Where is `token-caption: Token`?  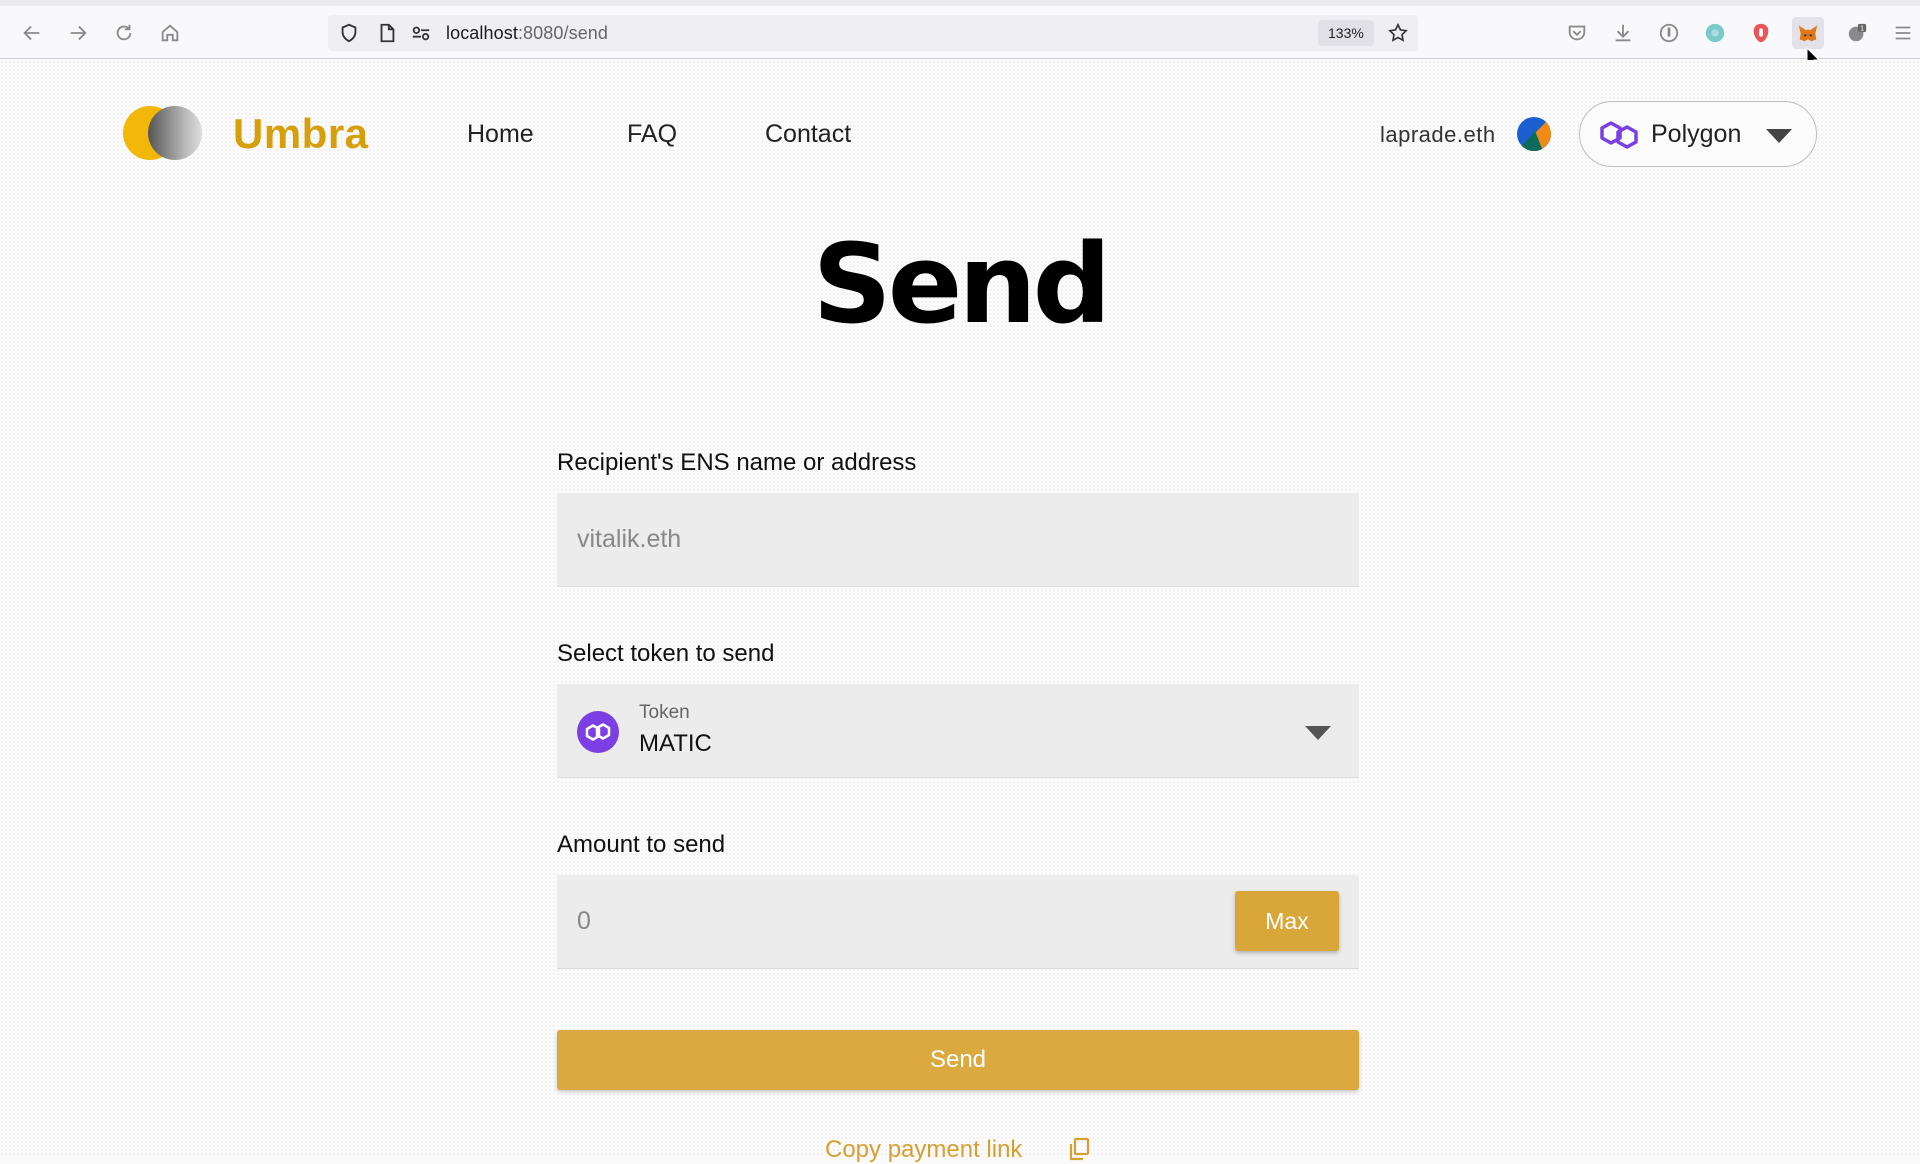
token-caption: Token is located at coordinates (664, 712).